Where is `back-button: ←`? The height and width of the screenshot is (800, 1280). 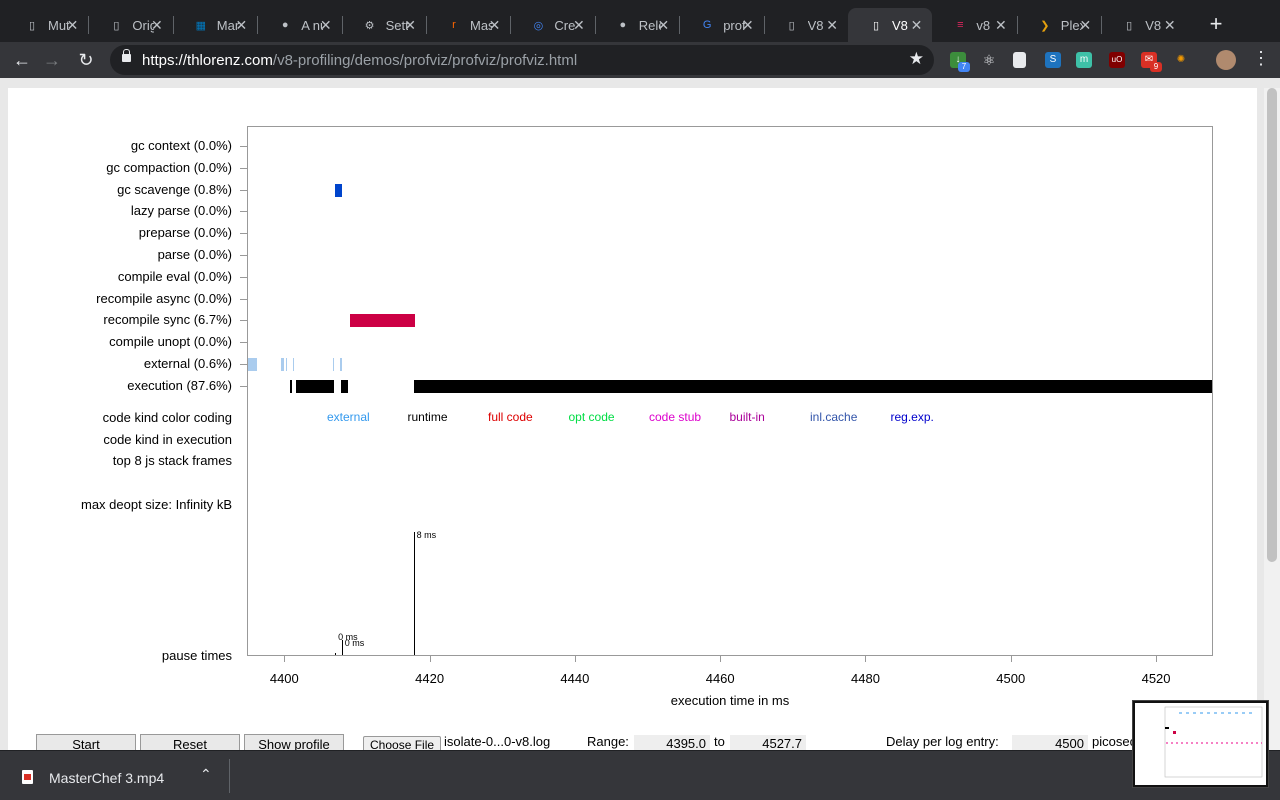 back-button: ← is located at coordinates (22, 60).